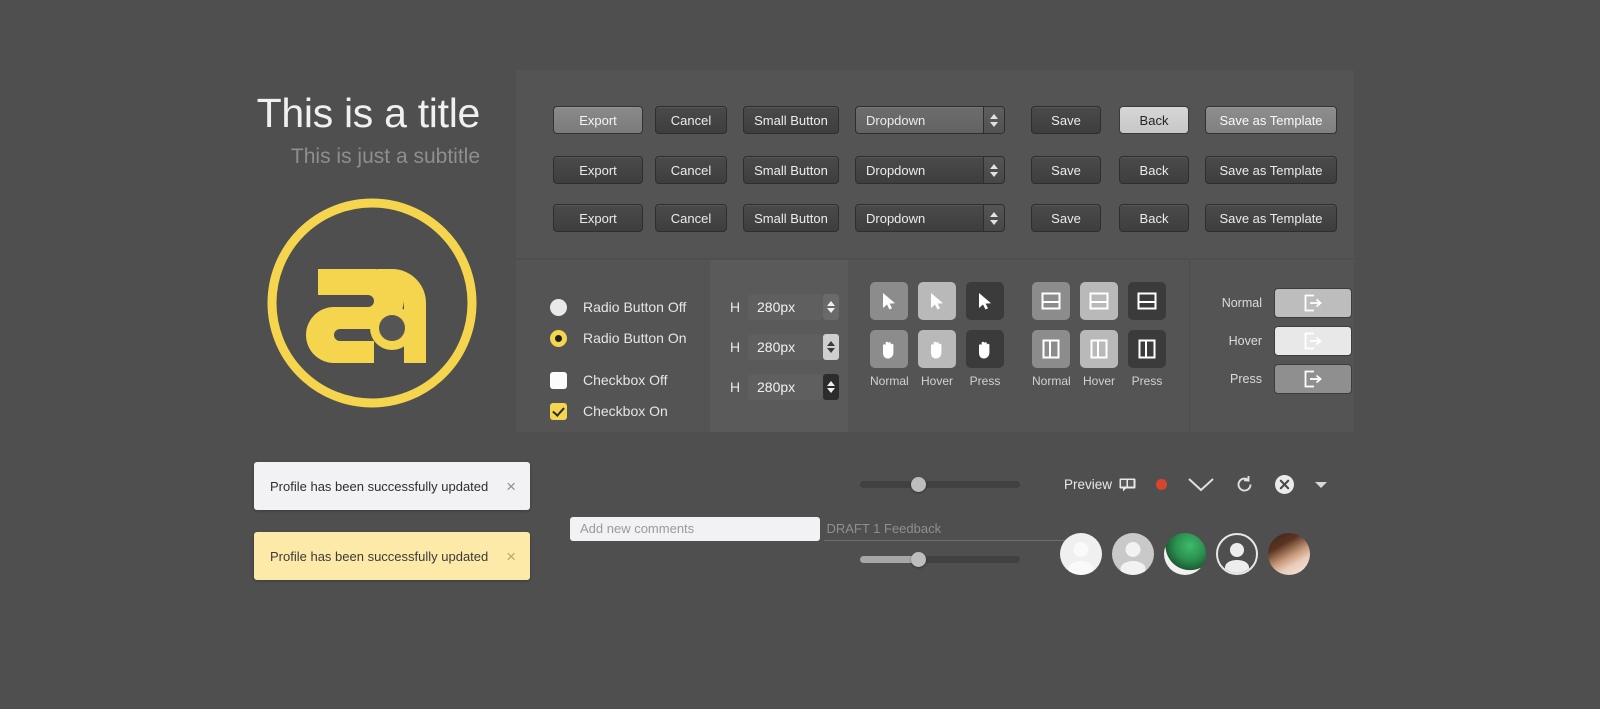  Describe the element at coordinates (1321, 485) in the screenshot. I see `caret-down-button` at that location.